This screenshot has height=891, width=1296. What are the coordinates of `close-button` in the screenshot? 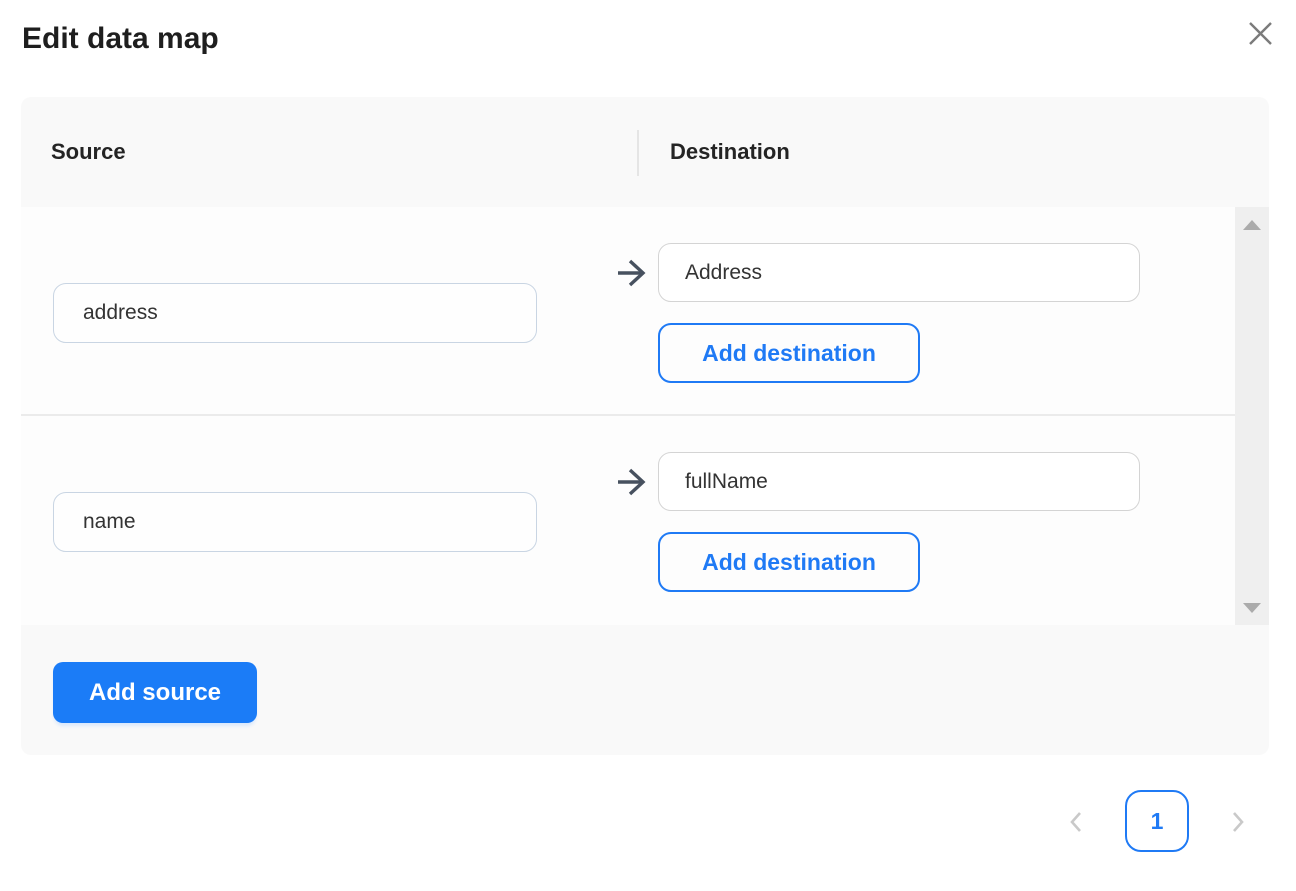 It's located at (1260, 35).